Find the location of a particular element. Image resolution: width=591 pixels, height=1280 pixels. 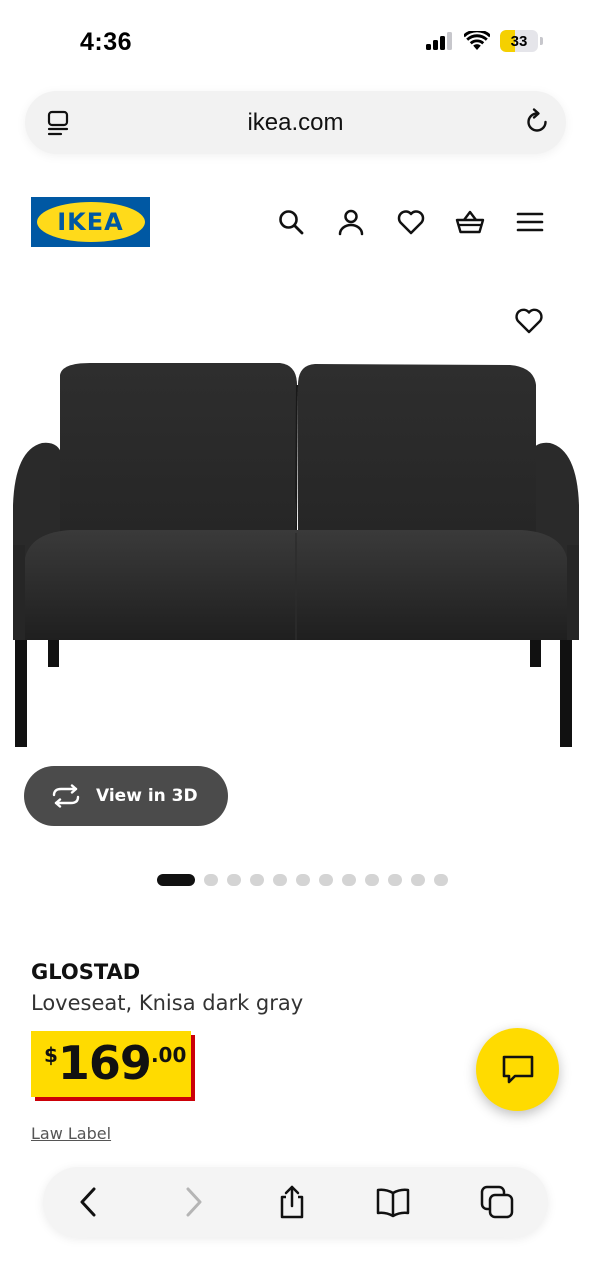

law-label-link: Law Label is located at coordinates (71, 1133).